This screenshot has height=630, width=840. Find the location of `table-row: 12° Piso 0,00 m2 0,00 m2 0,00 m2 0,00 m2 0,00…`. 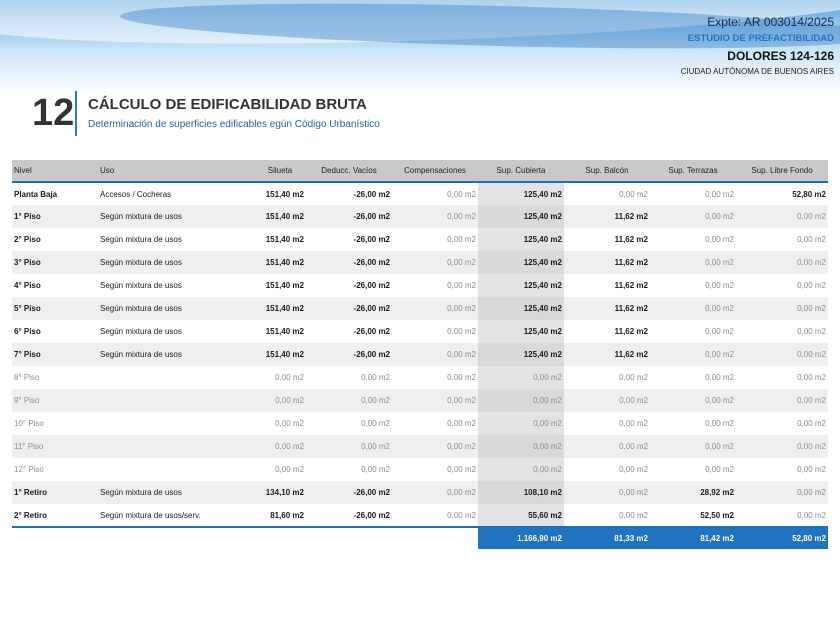

table-row: 12° Piso 0,00 m2 0,00 m2 0,00 m2 0,00 m2 0,00… is located at coordinates (420, 469).